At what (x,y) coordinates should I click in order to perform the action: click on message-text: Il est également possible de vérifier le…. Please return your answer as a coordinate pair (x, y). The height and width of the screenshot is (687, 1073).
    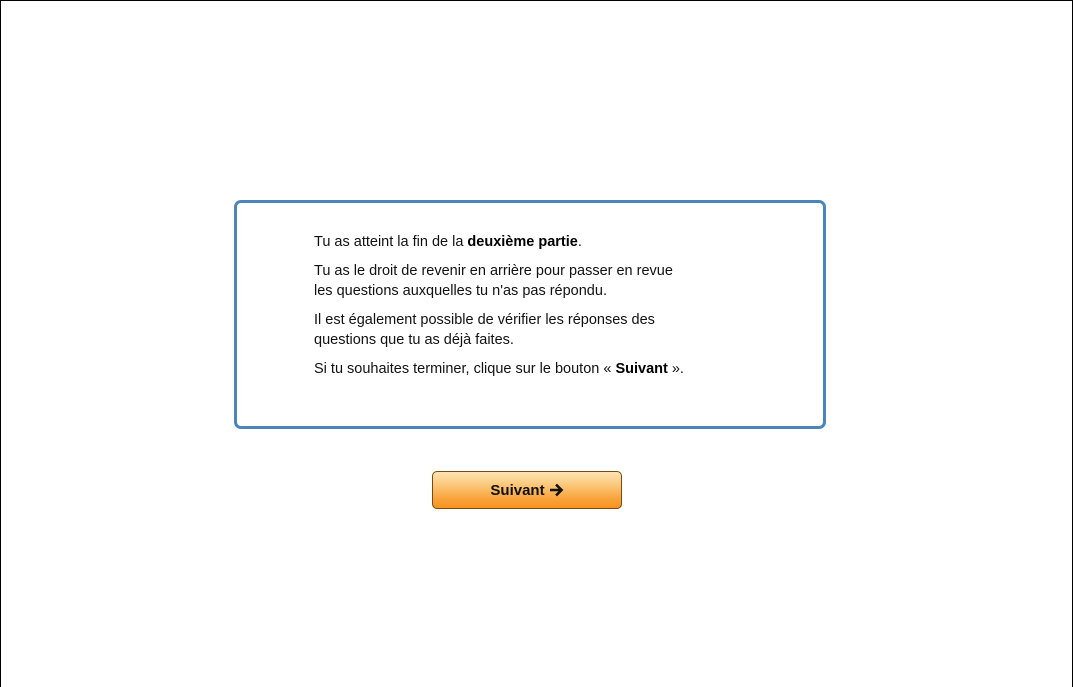
    Looking at the image, I should click on (484, 320).